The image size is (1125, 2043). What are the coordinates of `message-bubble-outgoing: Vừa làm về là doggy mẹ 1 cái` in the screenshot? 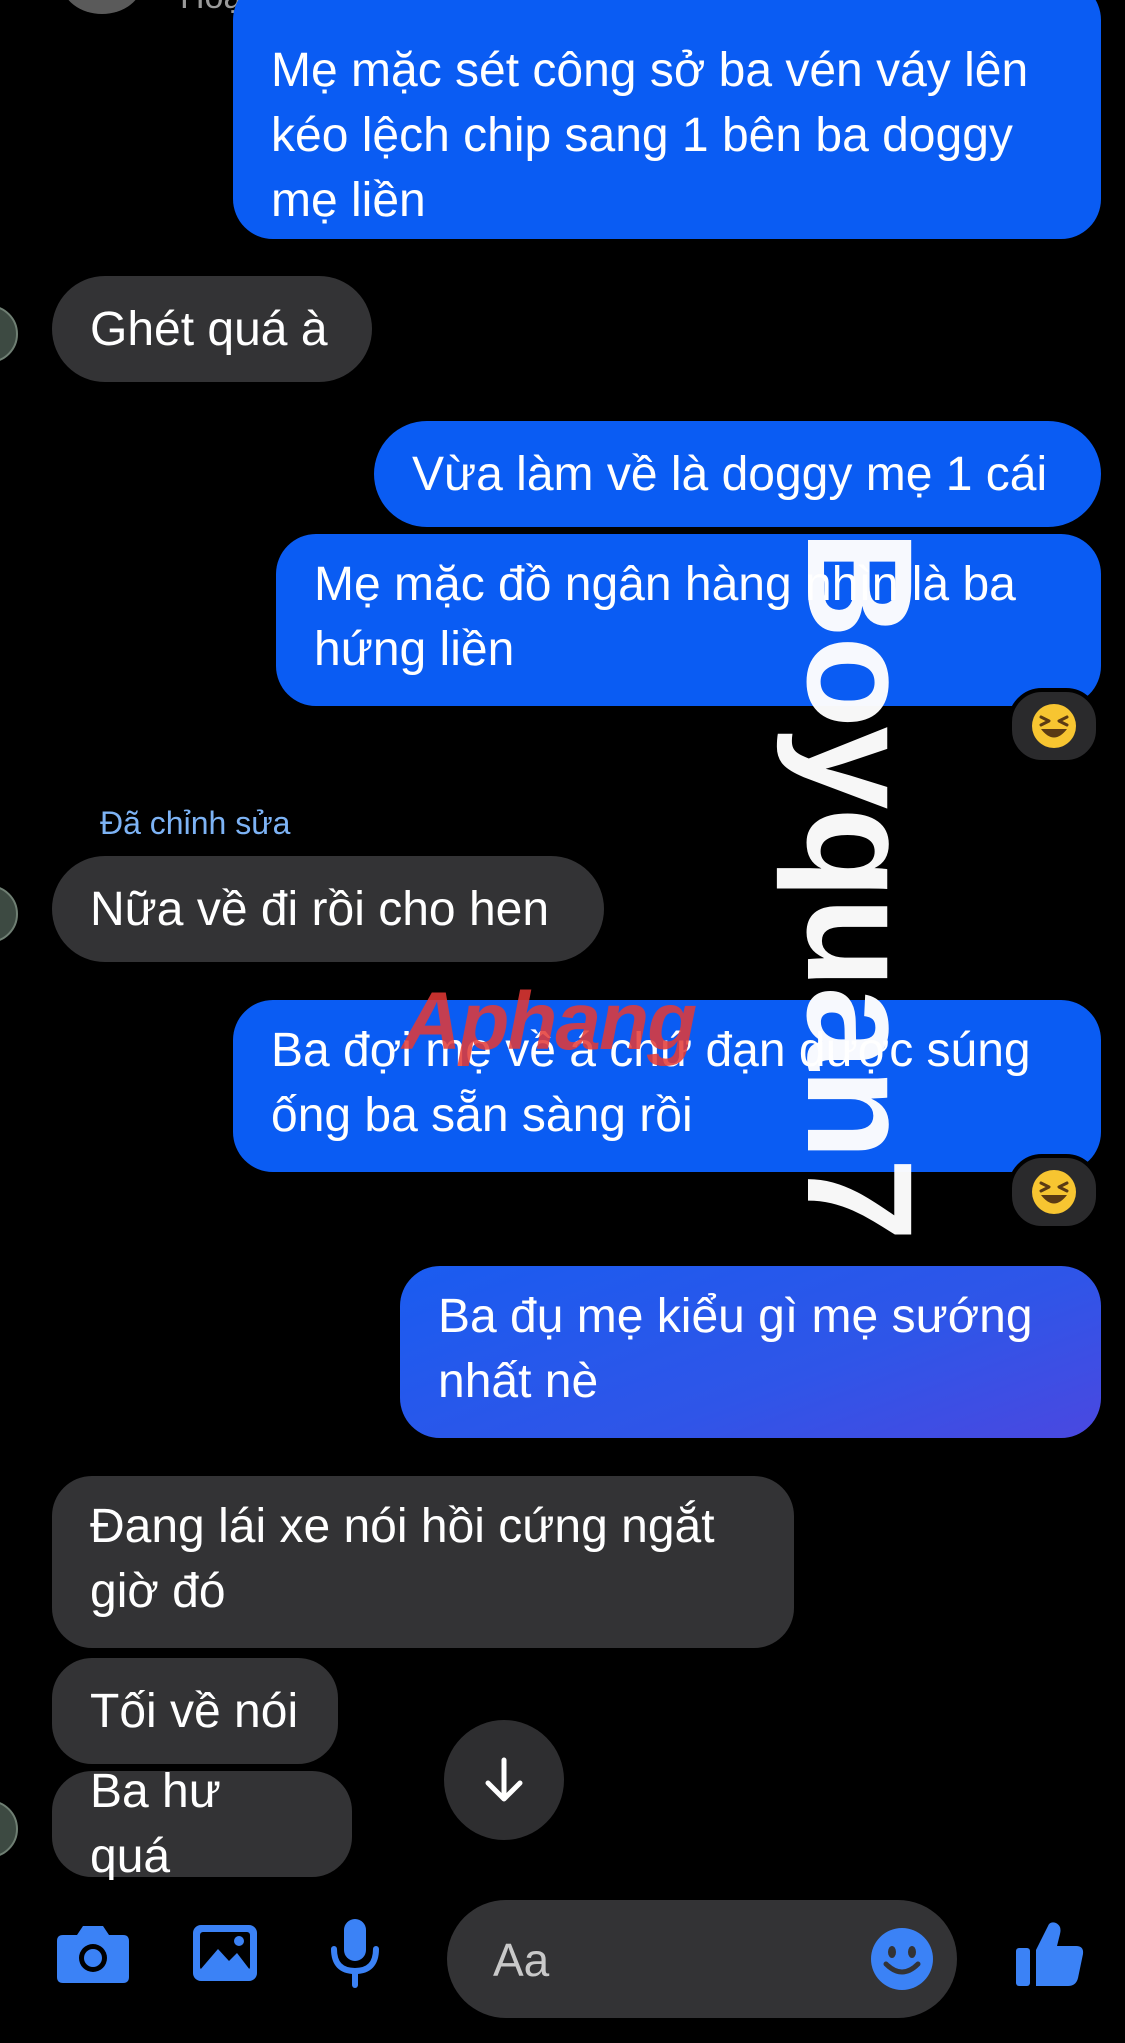 It's located at (737, 474).